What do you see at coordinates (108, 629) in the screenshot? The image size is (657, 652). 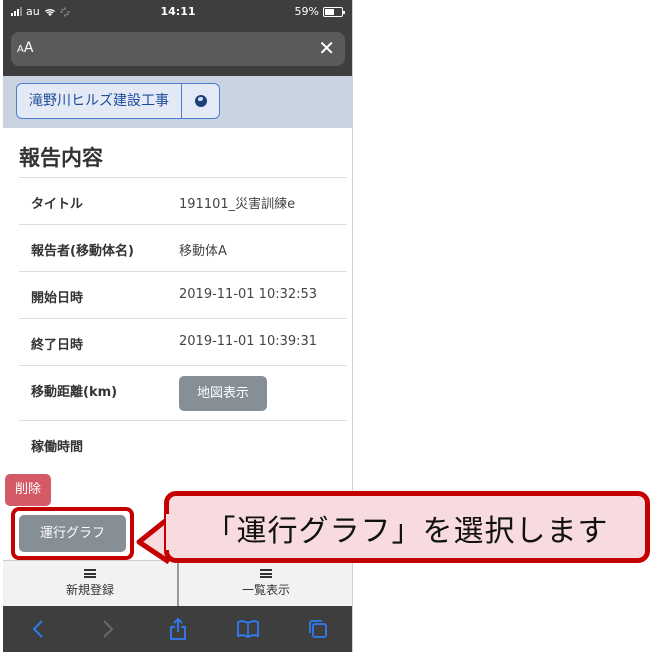 I see `forward-icon` at bounding box center [108, 629].